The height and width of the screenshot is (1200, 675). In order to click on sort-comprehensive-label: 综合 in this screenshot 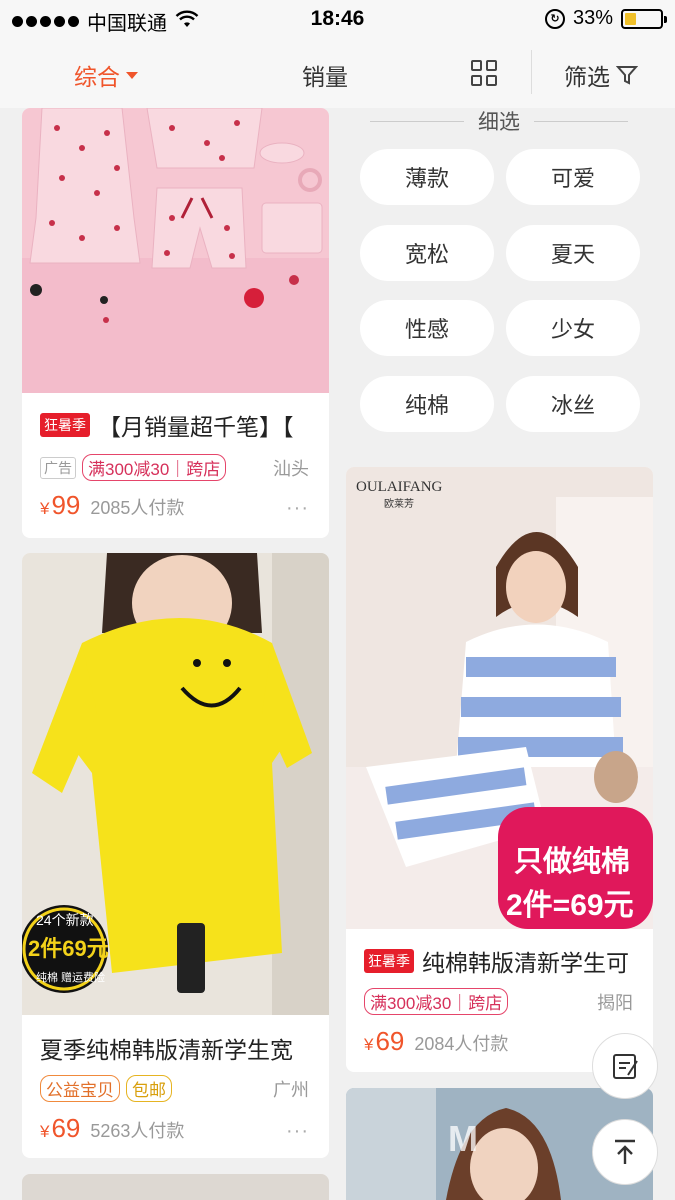, I will do `click(97, 77)`.